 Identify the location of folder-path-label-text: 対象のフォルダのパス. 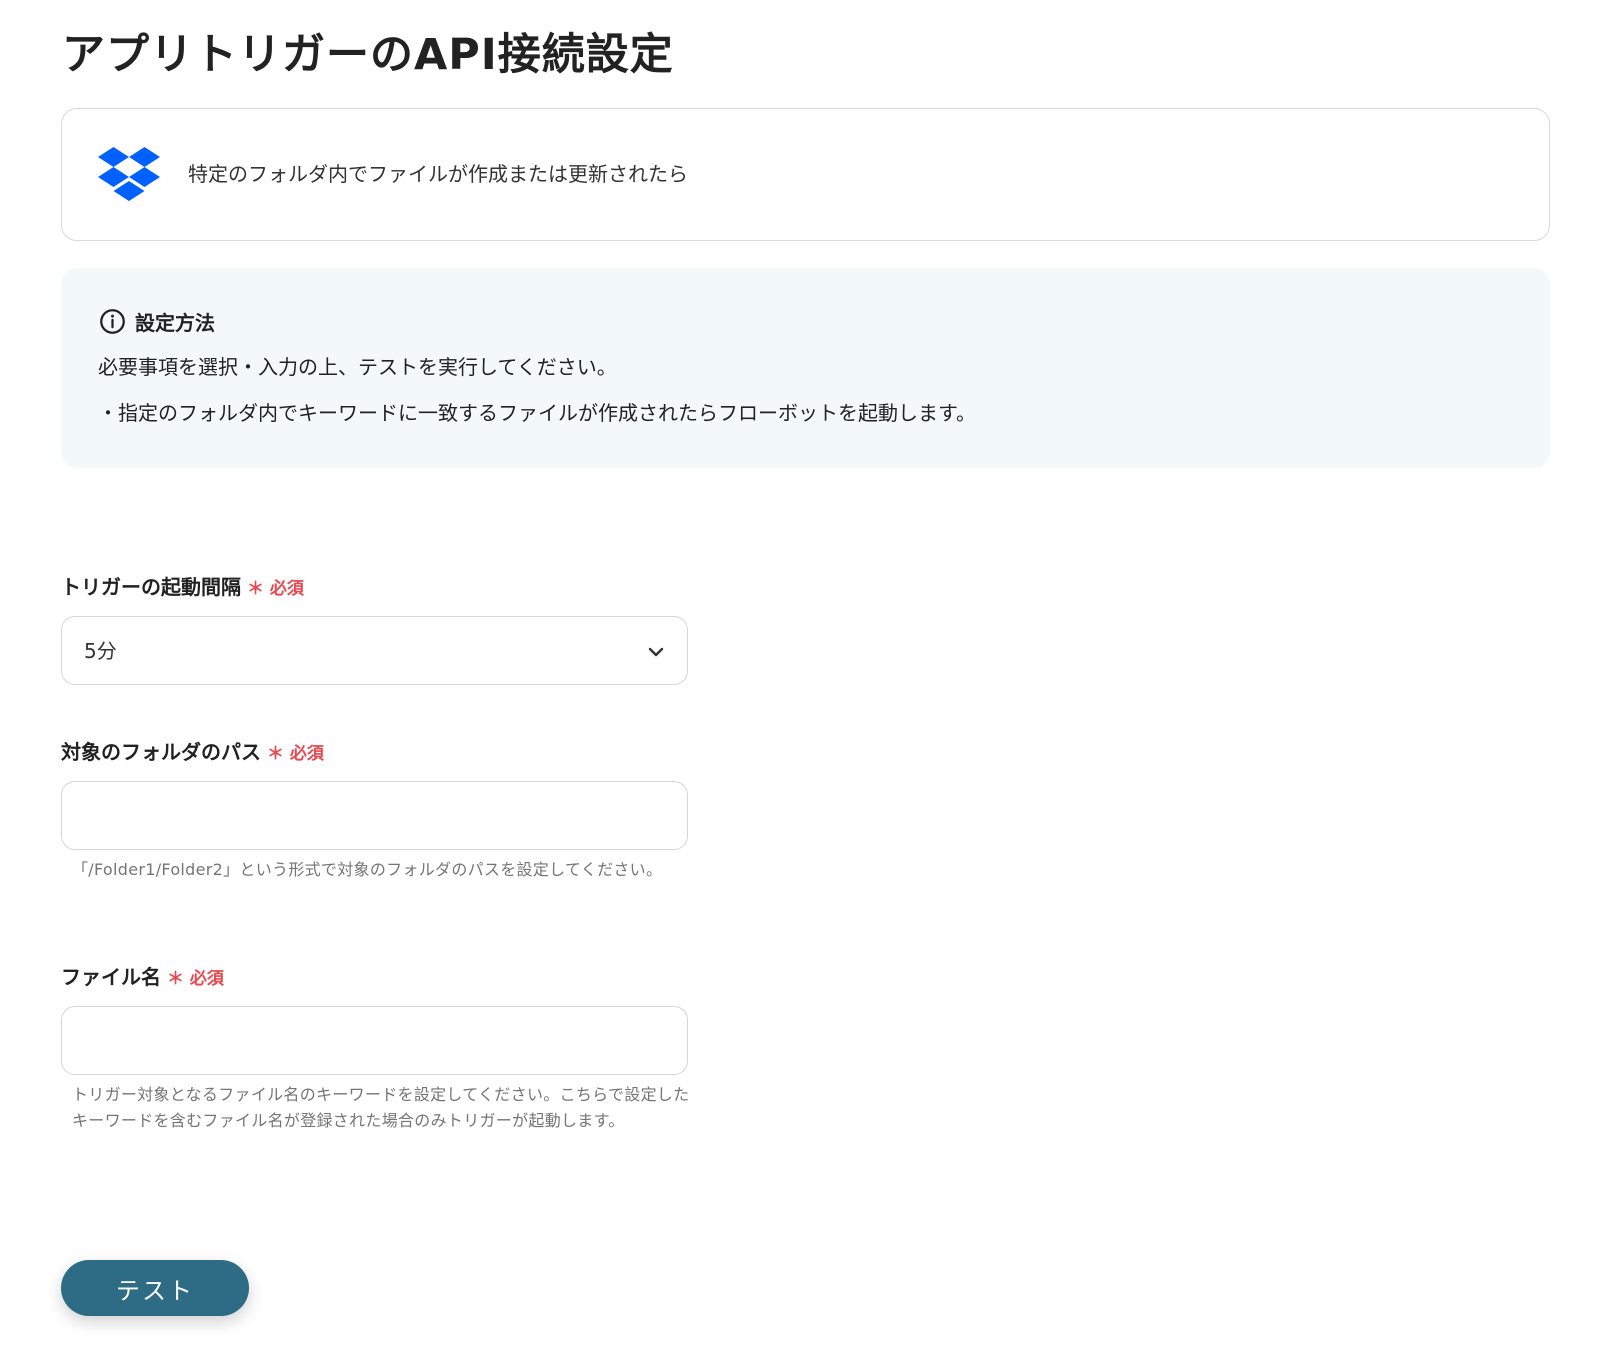
(161, 752).